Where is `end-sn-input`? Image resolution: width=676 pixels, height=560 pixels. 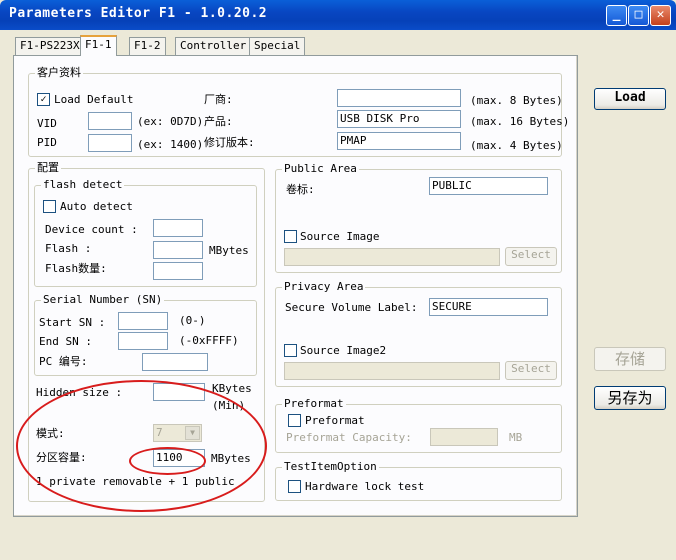
end-sn-input is located at coordinates (143, 341).